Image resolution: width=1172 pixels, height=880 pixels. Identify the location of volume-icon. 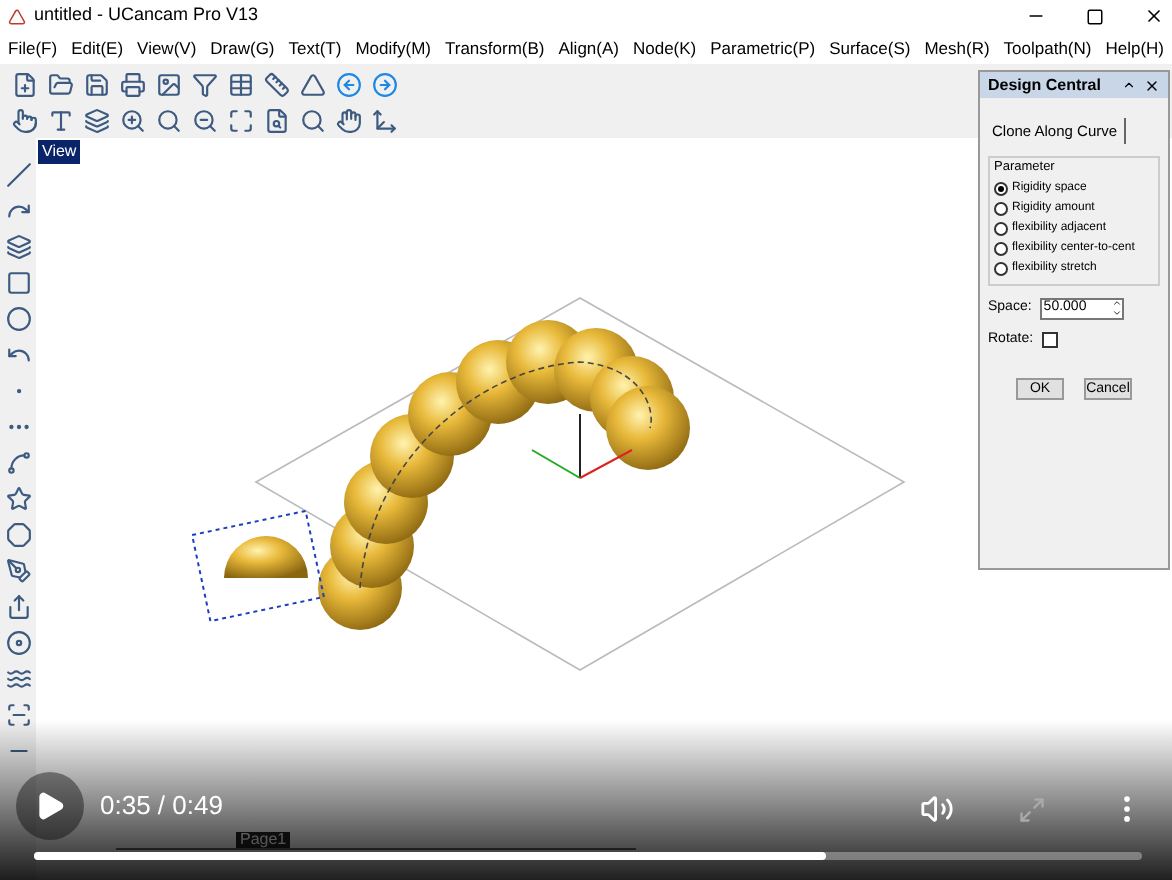
(937, 809).